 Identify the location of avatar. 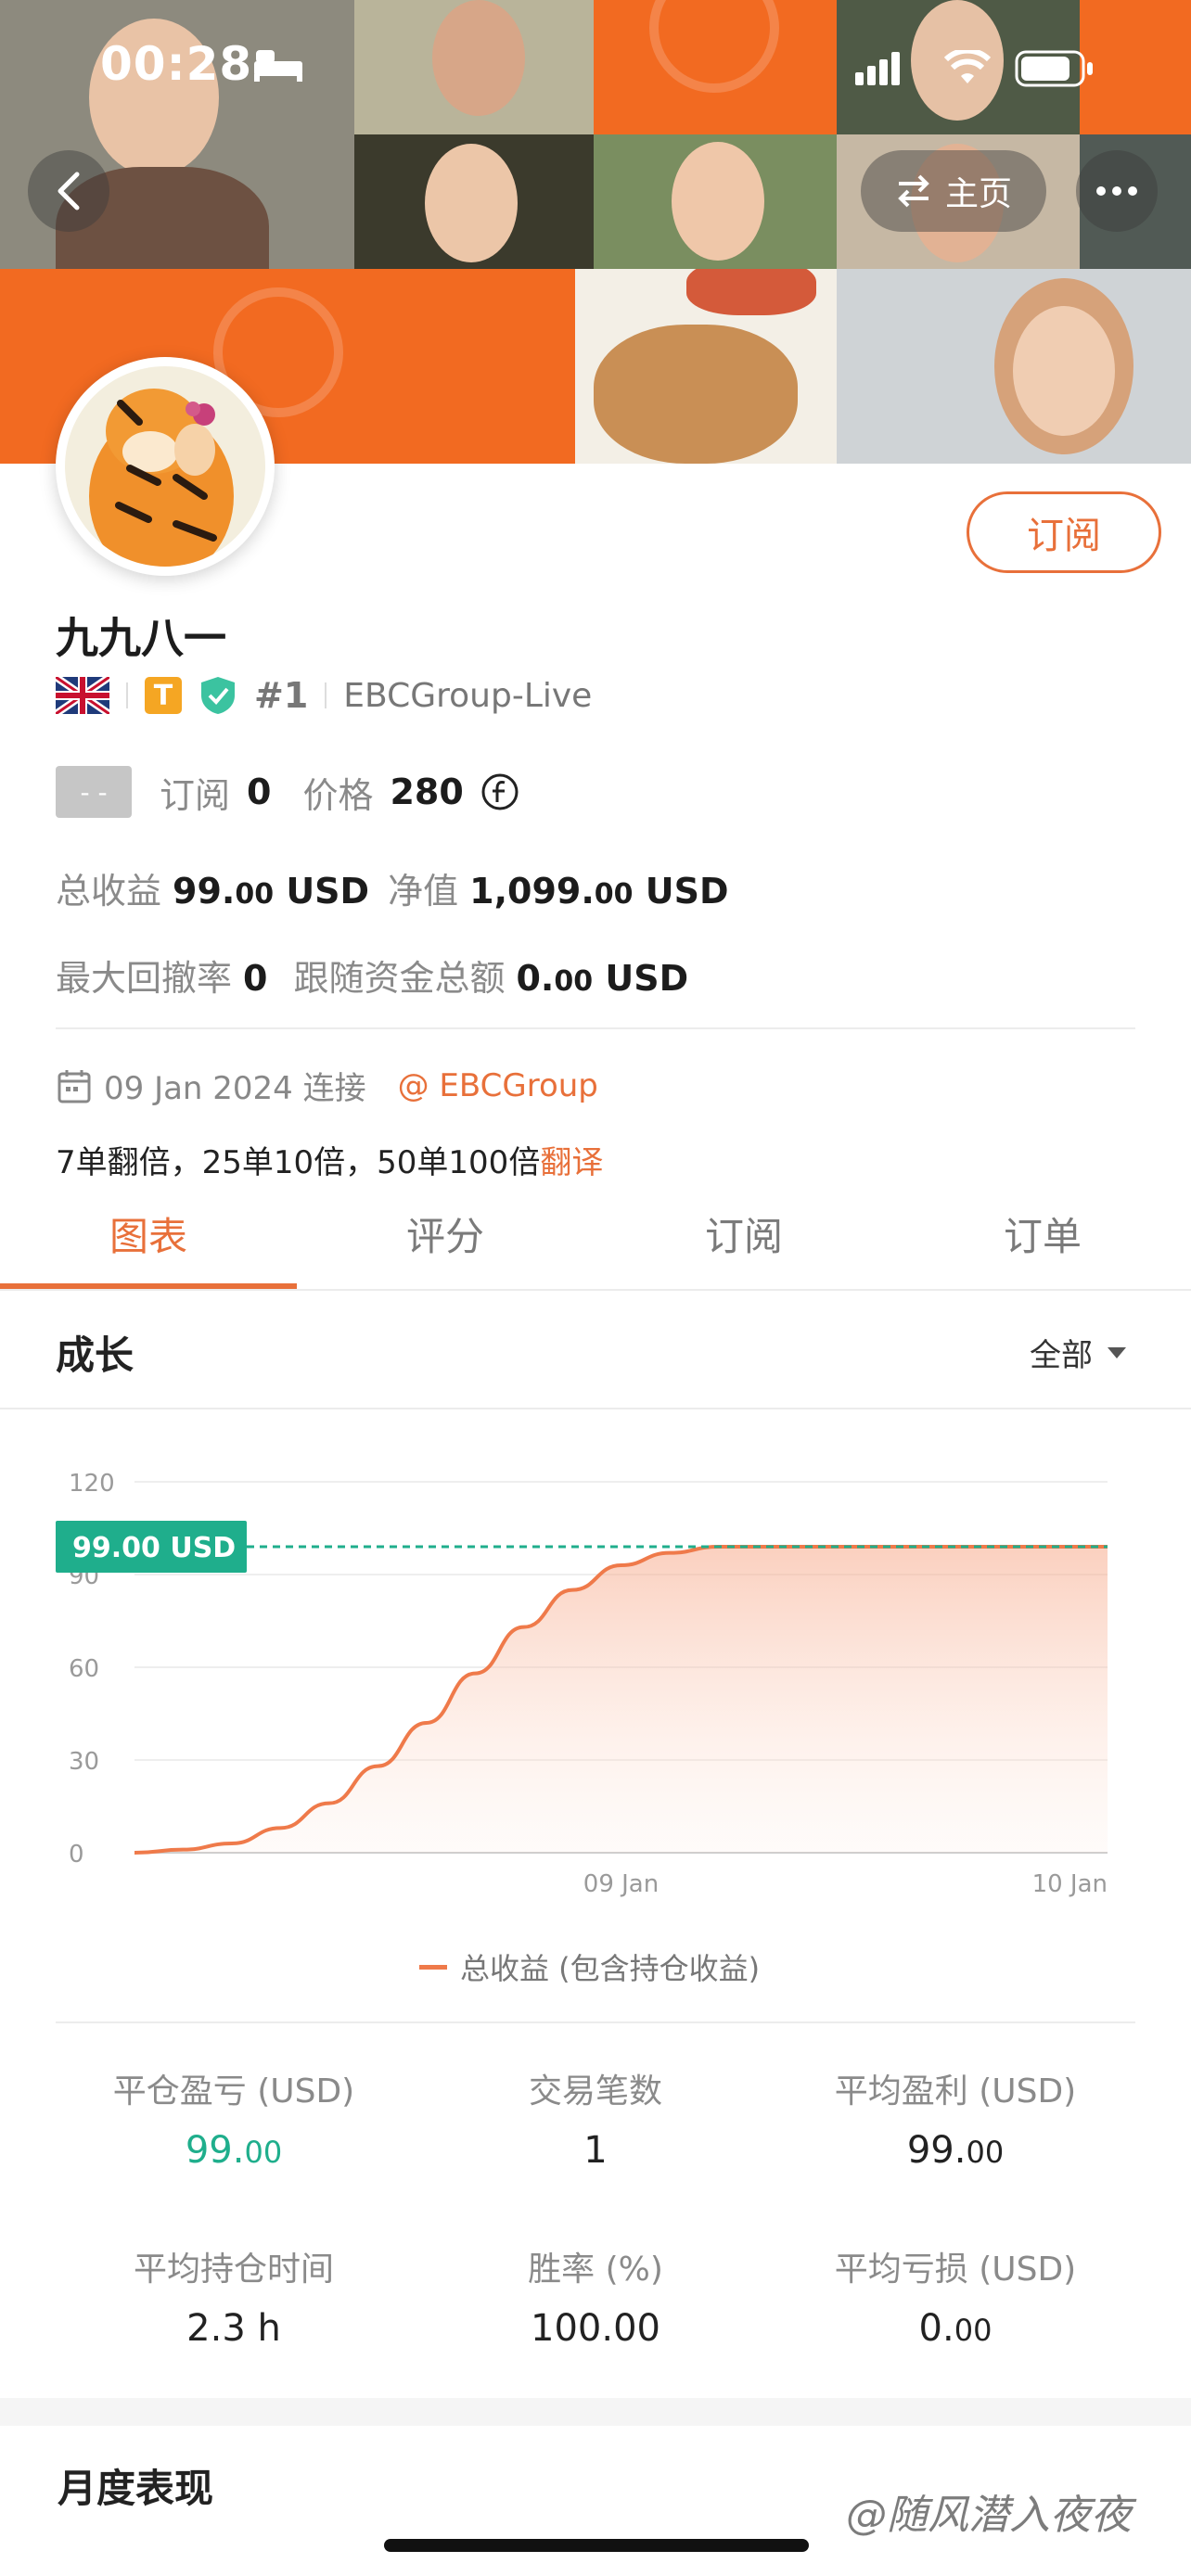
(165, 467).